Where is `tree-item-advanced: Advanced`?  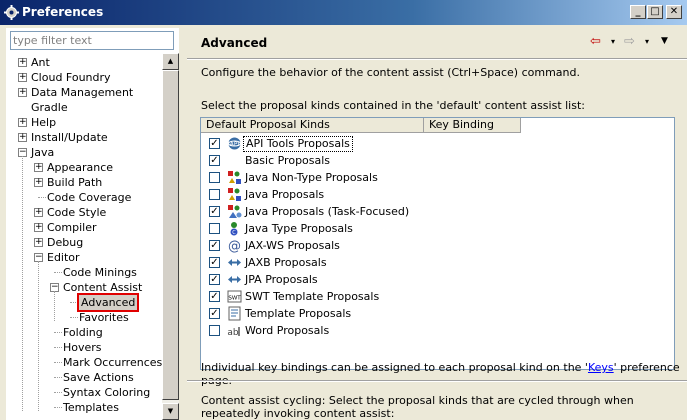 tree-item-advanced: Advanced is located at coordinates (84, 302).